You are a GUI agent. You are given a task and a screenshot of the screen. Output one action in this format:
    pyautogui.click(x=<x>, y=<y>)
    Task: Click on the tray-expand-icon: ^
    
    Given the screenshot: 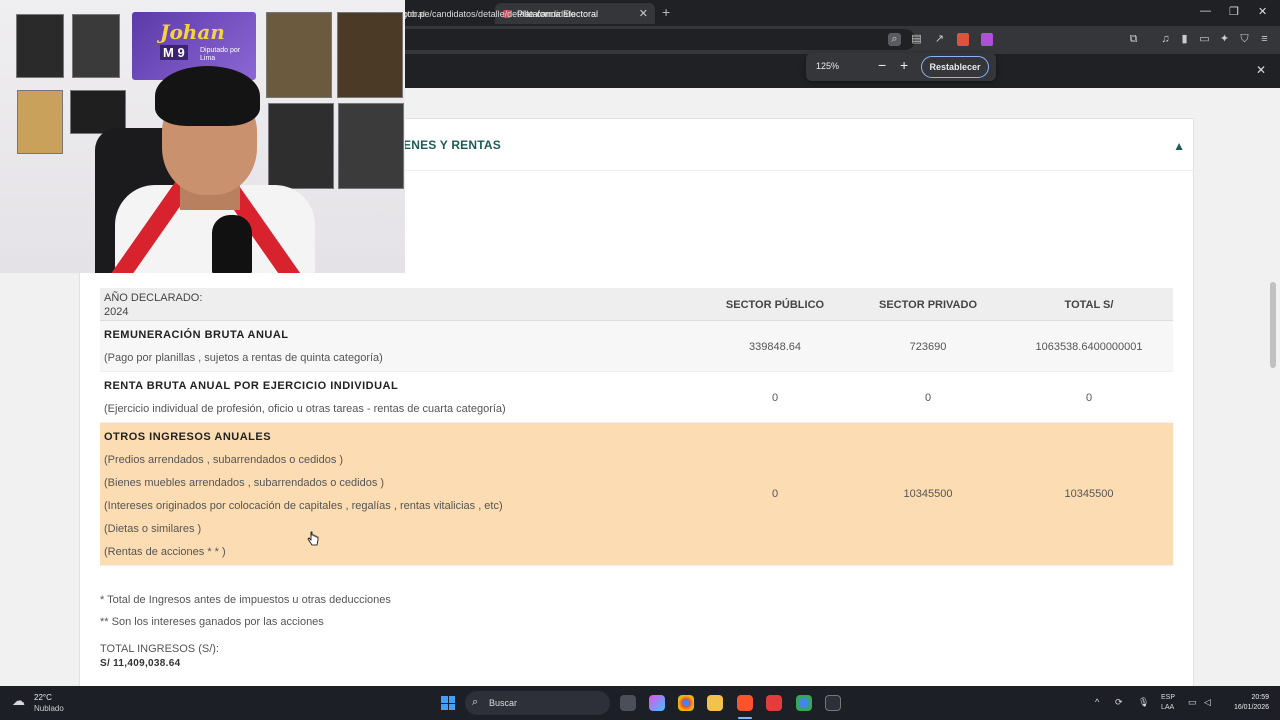 What is the action you would take?
    pyautogui.click(x=1097, y=702)
    